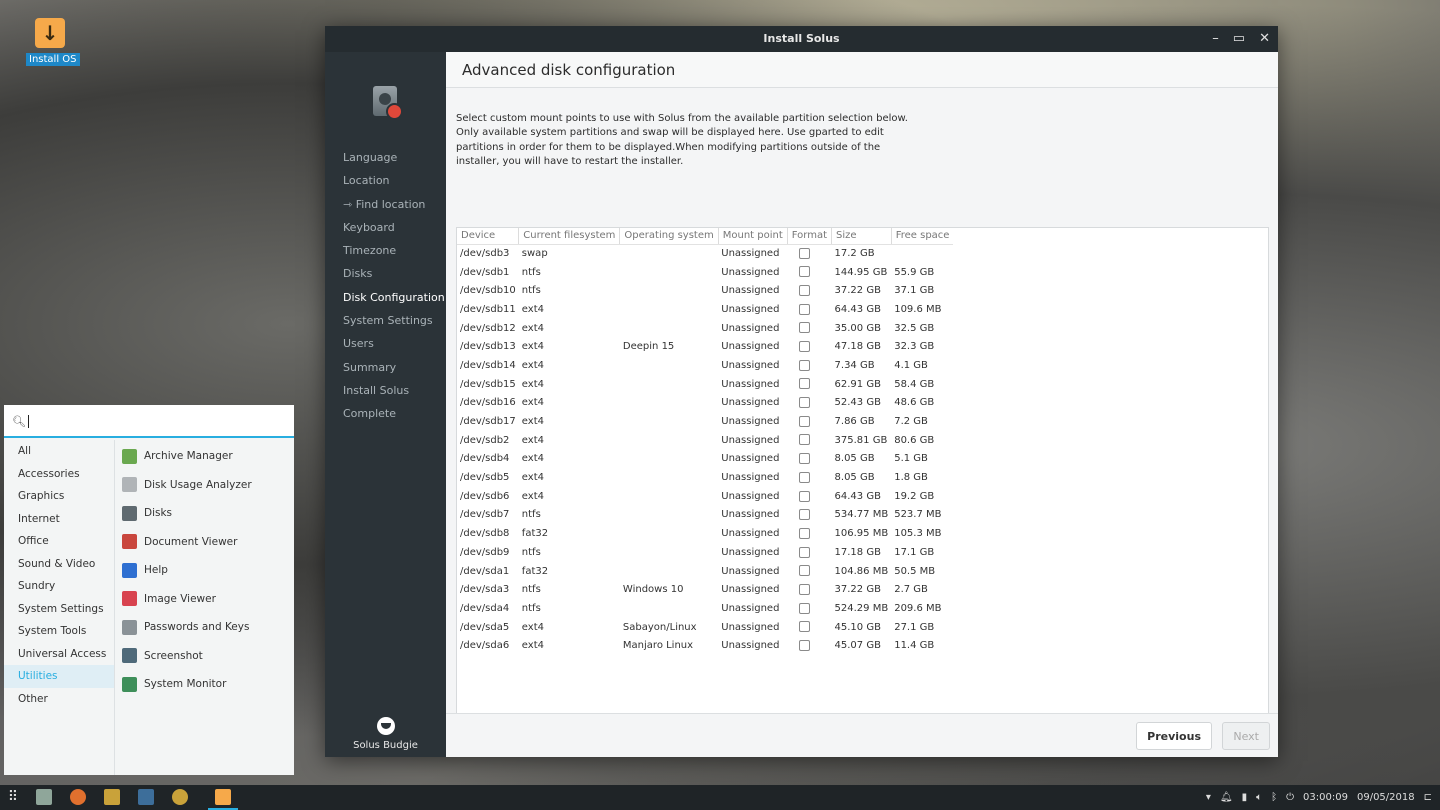 The width and height of the screenshot is (1440, 810). I want to click on media-player-icon, so click(146, 797).